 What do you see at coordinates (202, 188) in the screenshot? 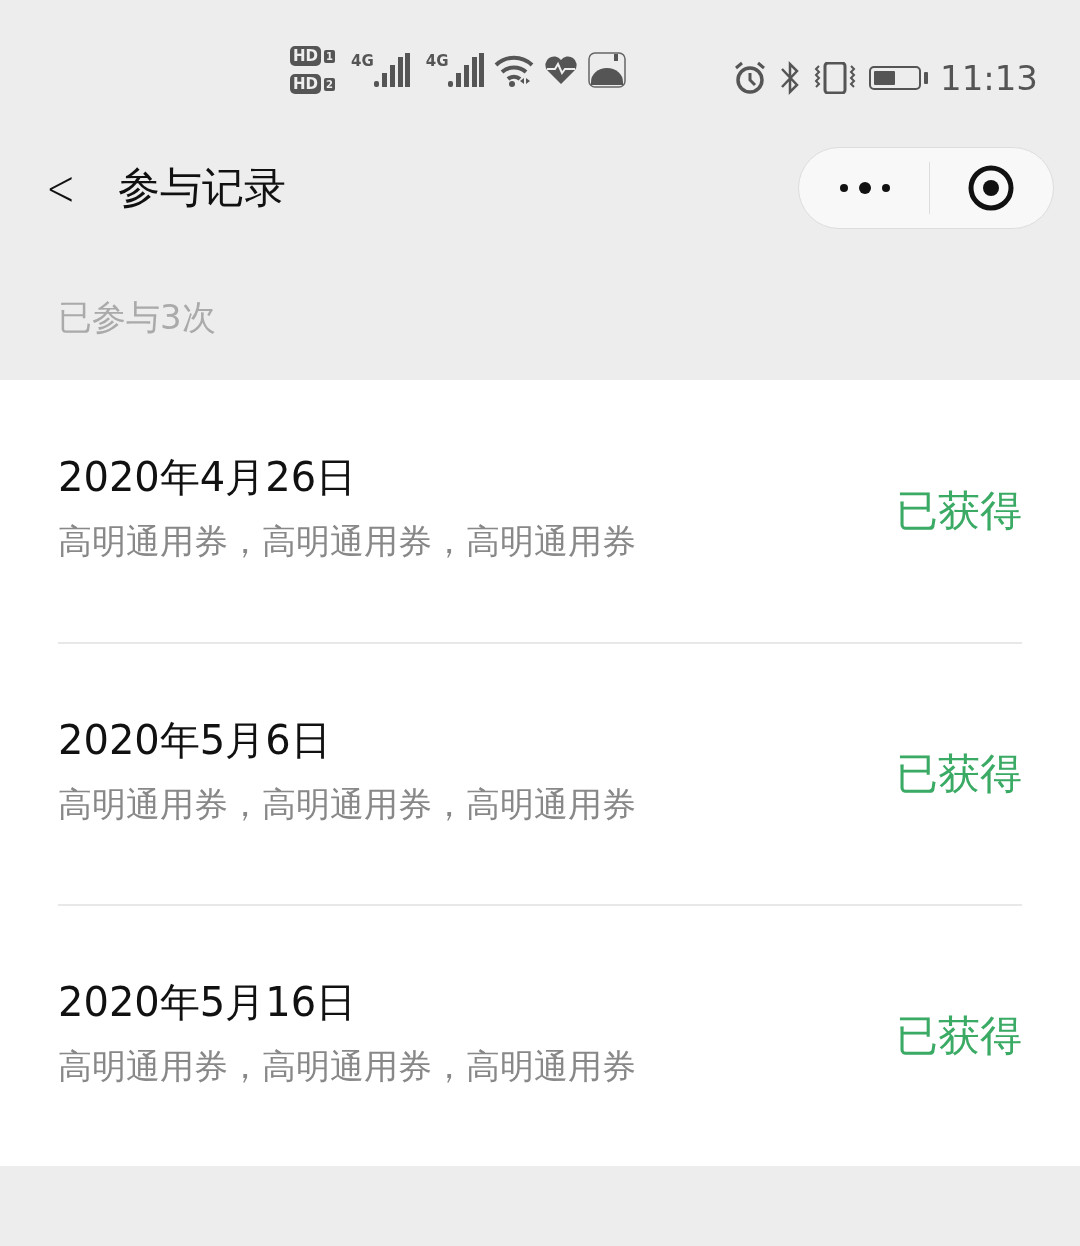
I see `page-title: 参与记录` at bounding box center [202, 188].